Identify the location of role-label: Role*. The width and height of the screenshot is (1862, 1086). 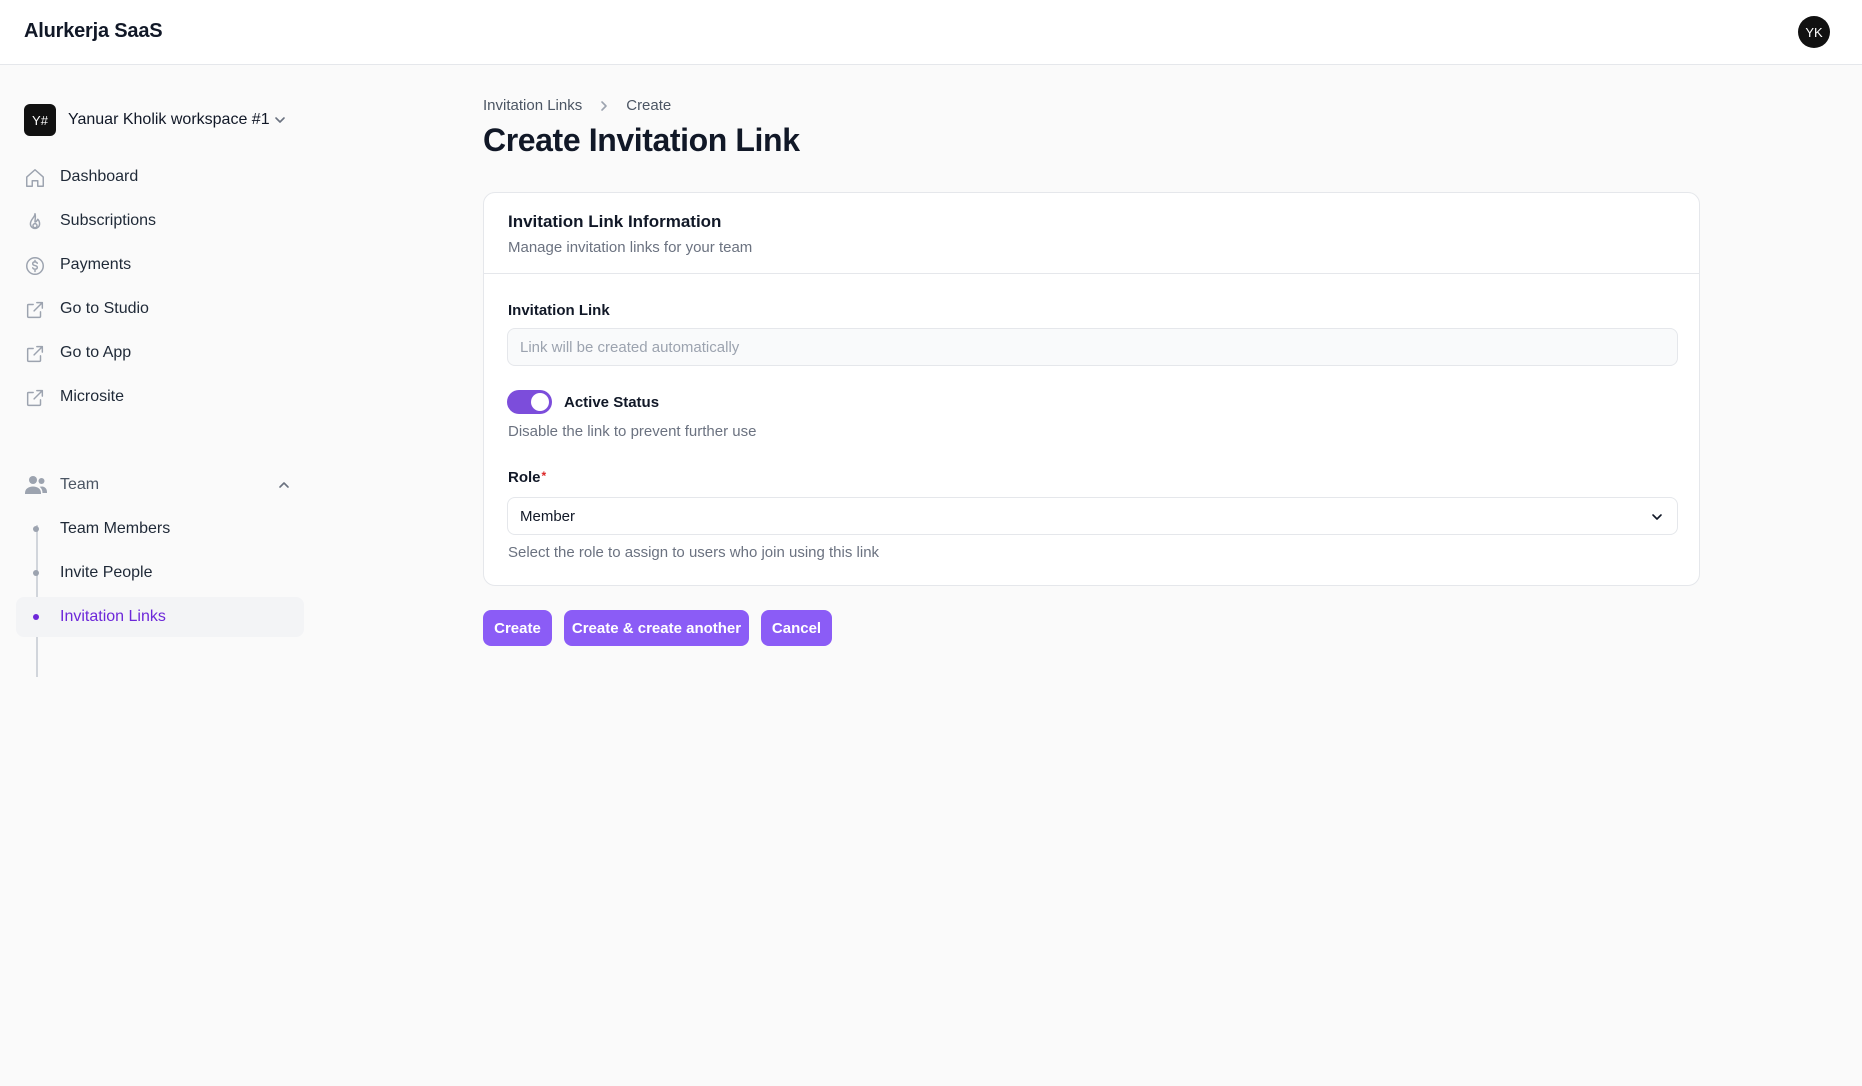
(527, 477).